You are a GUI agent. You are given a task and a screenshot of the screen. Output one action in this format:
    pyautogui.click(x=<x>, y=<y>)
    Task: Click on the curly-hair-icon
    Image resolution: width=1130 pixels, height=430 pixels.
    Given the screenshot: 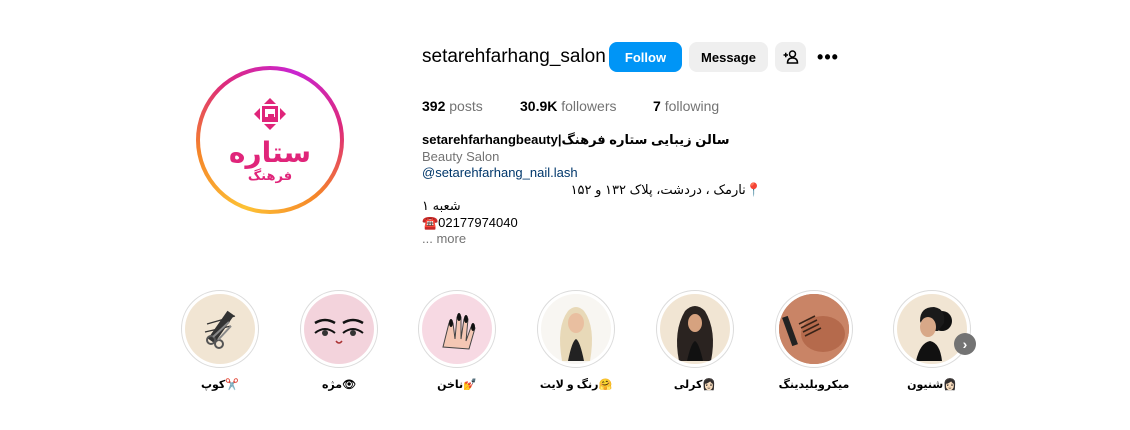 What is the action you would take?
    pyautogui.click(x=695, y=329)
    